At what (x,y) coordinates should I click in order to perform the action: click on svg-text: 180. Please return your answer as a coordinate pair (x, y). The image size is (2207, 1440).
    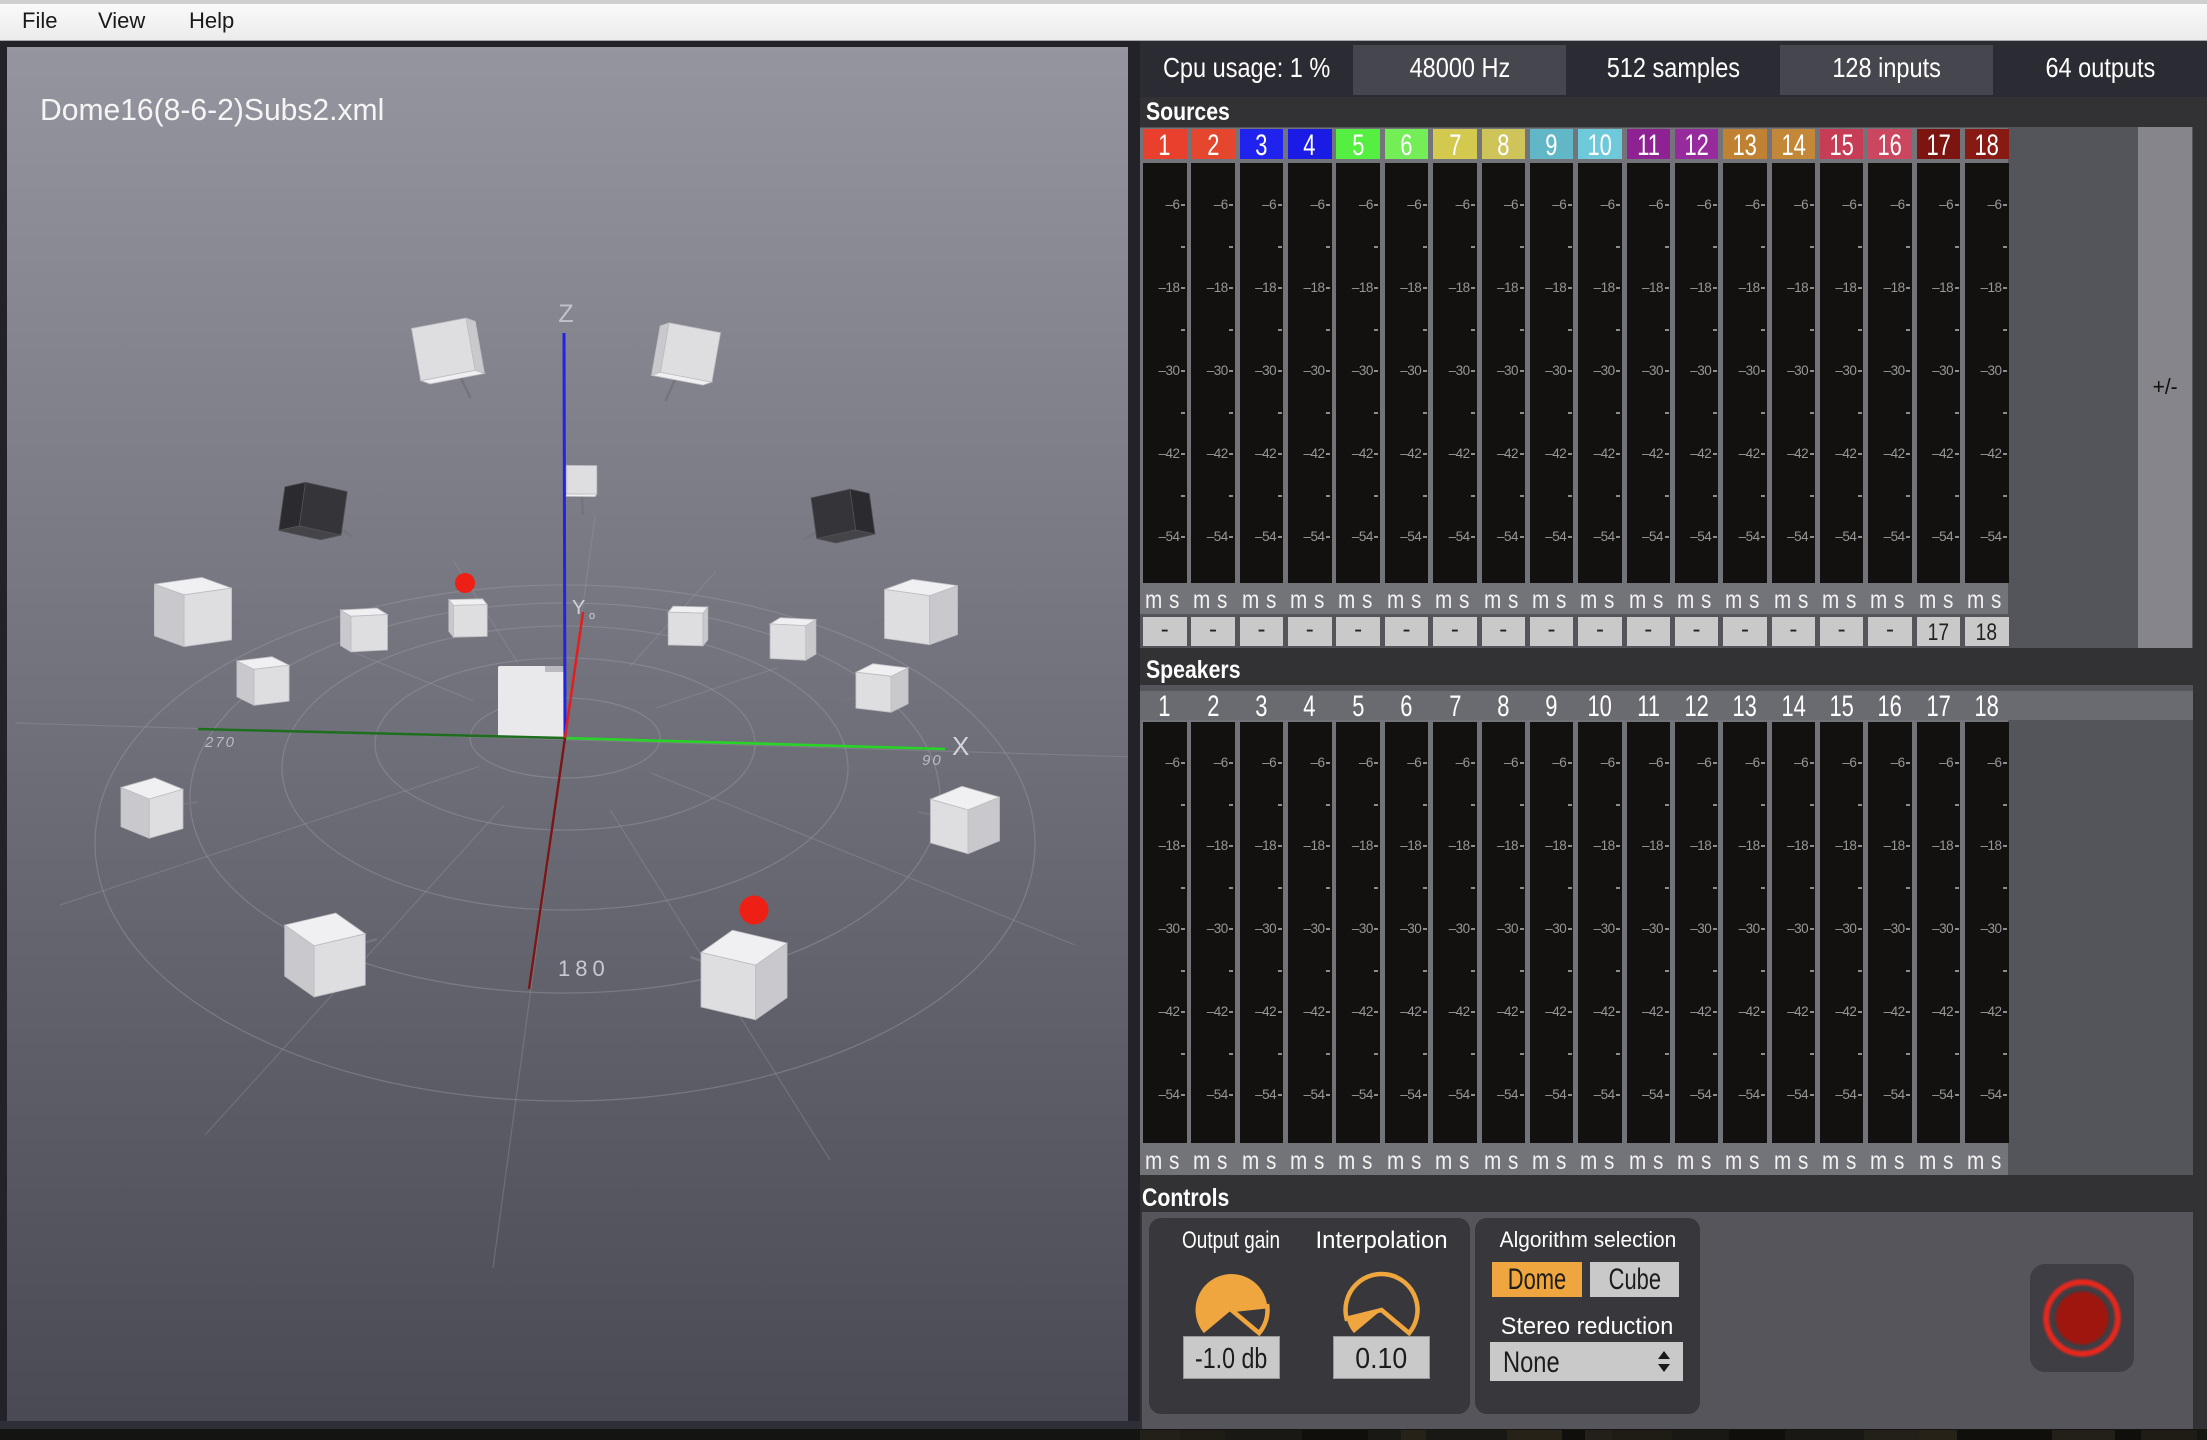
    Looking at the image, I should click on (584, 968).